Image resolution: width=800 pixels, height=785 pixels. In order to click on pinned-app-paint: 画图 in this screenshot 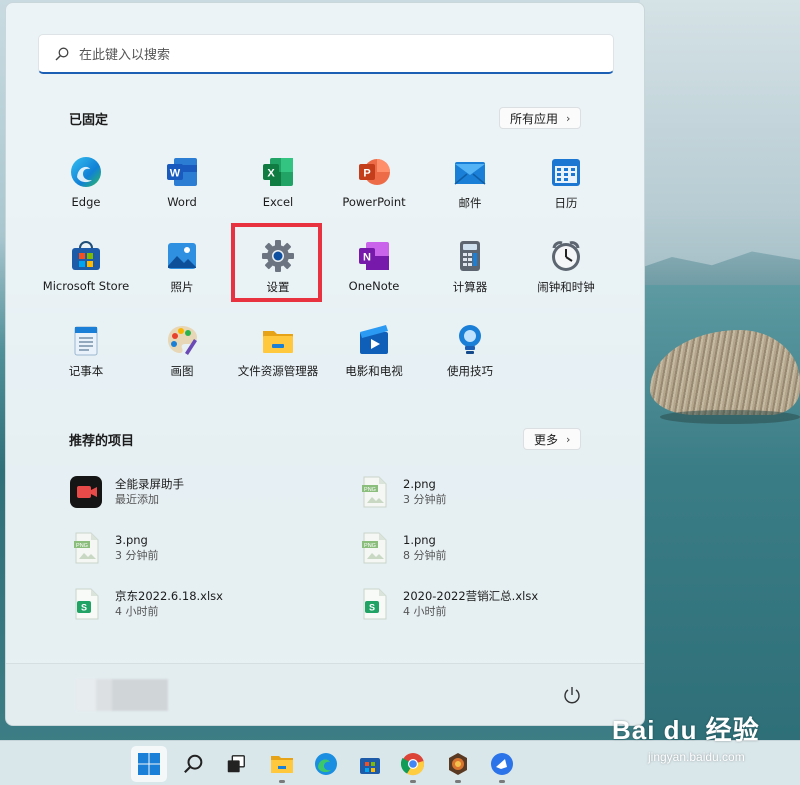, I will do `click(182, 347)`.